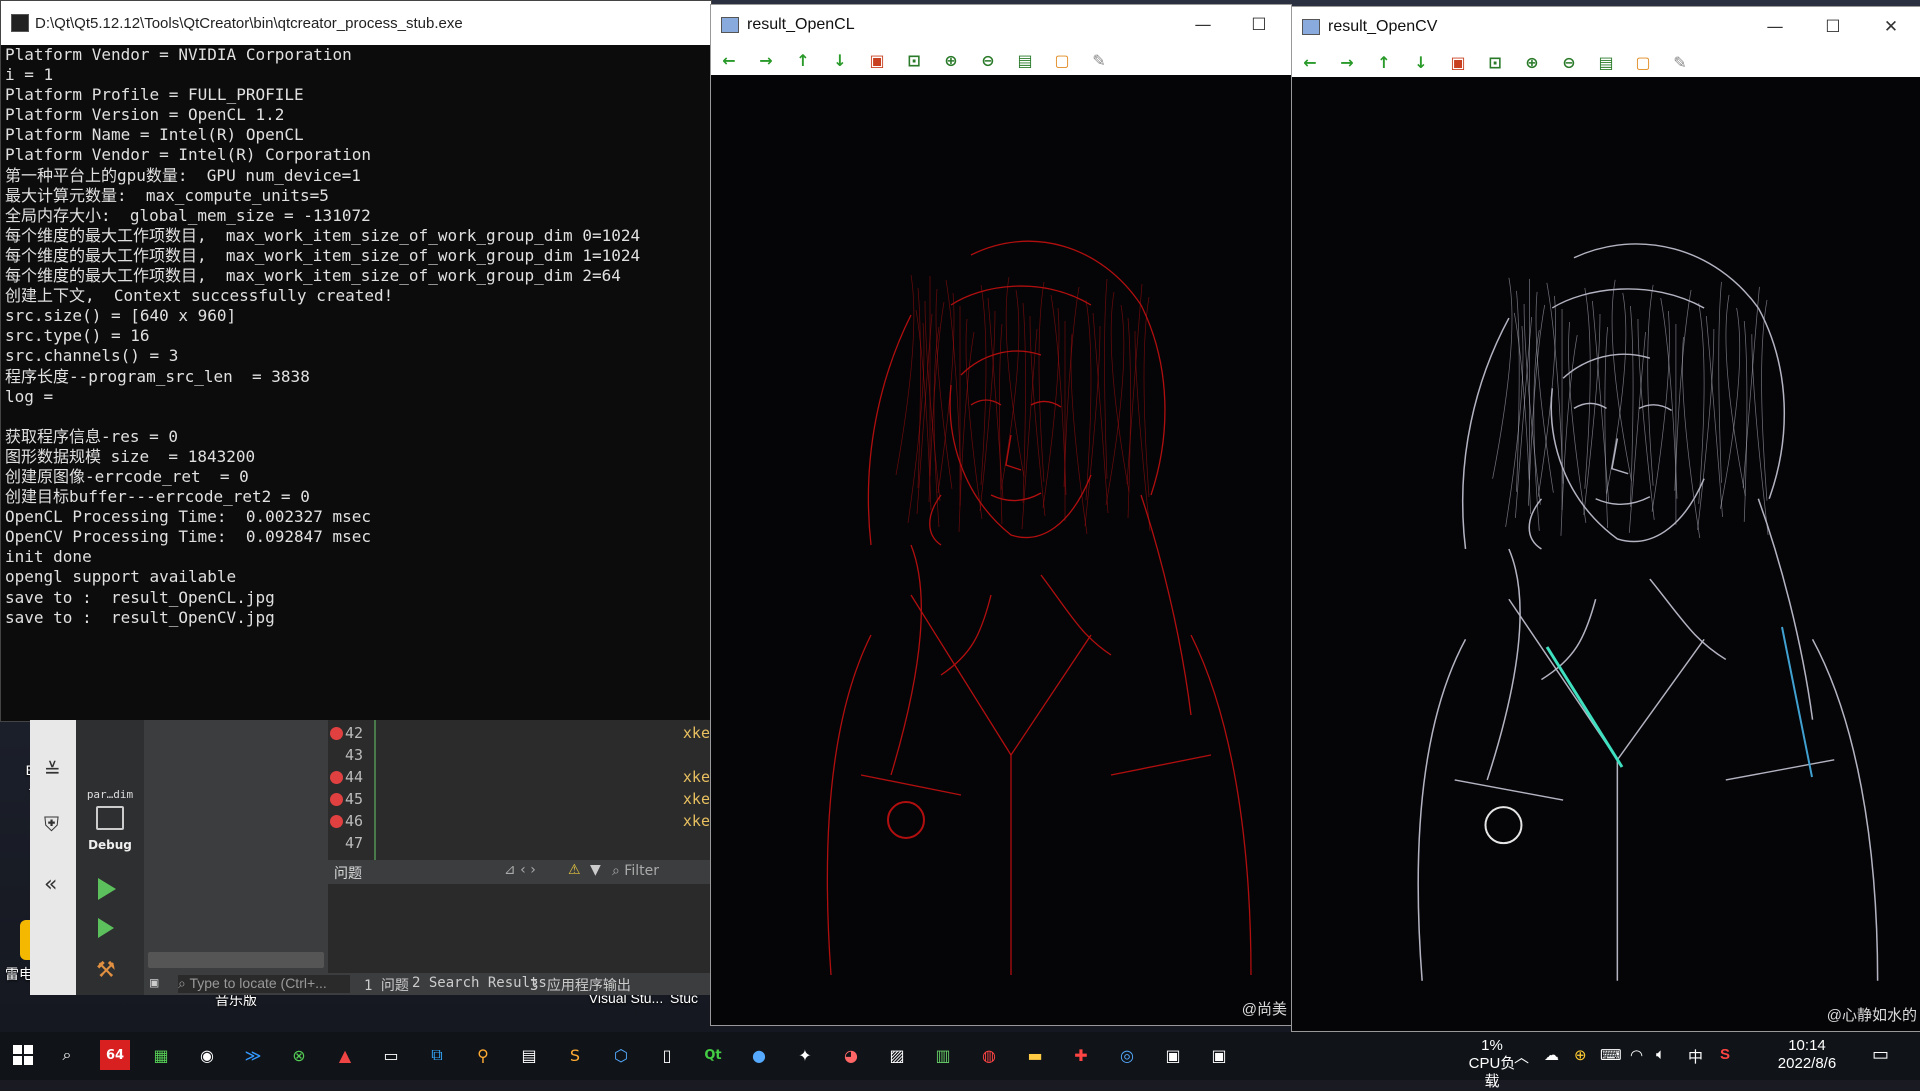 Image resolution: width=1920 pixels, height=1091 pixels. What do you see at coordinates (713, 1055) in the screenshot?
I see `qtcreator-taskbar-icon: Qt` at bounding box center [713, 1055].